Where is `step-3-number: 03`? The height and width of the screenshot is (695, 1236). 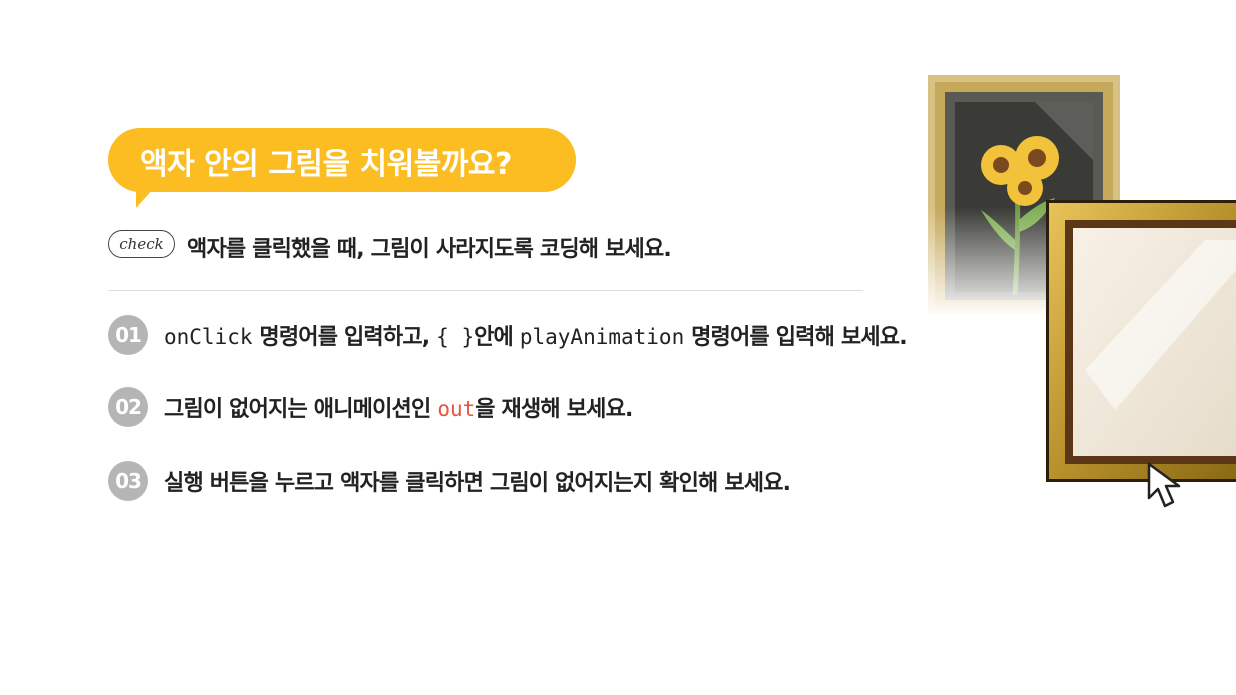 step-3-number: 03 is located at coordinates (128, 481).